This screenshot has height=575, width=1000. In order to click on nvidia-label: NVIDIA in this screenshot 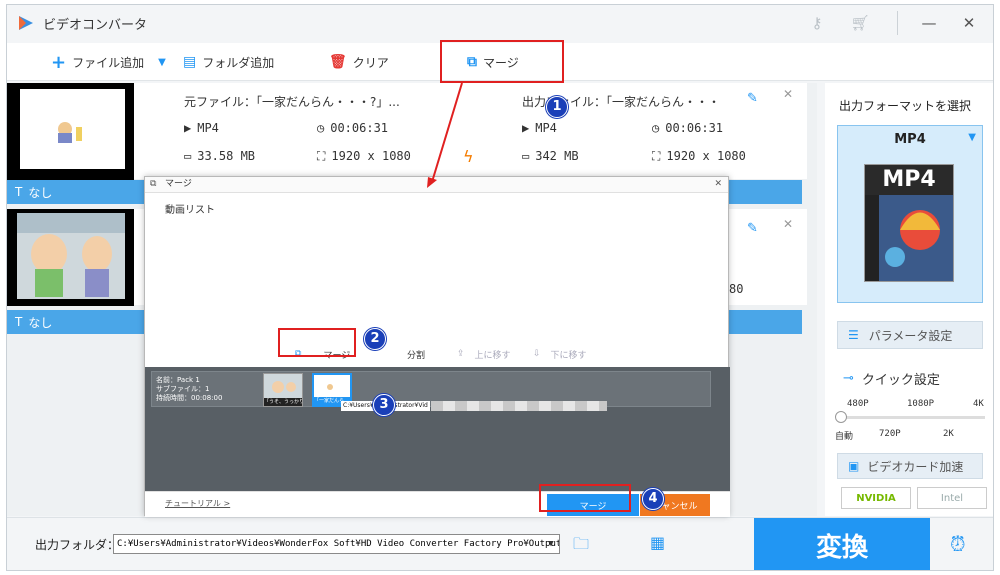, I will do `click(876, 498)`.